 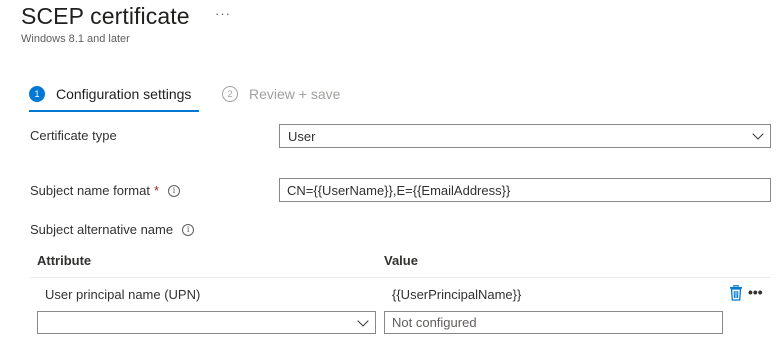 I want to click on page-subtitle: Windows 8.1 and later, so click(x=75, y=39).